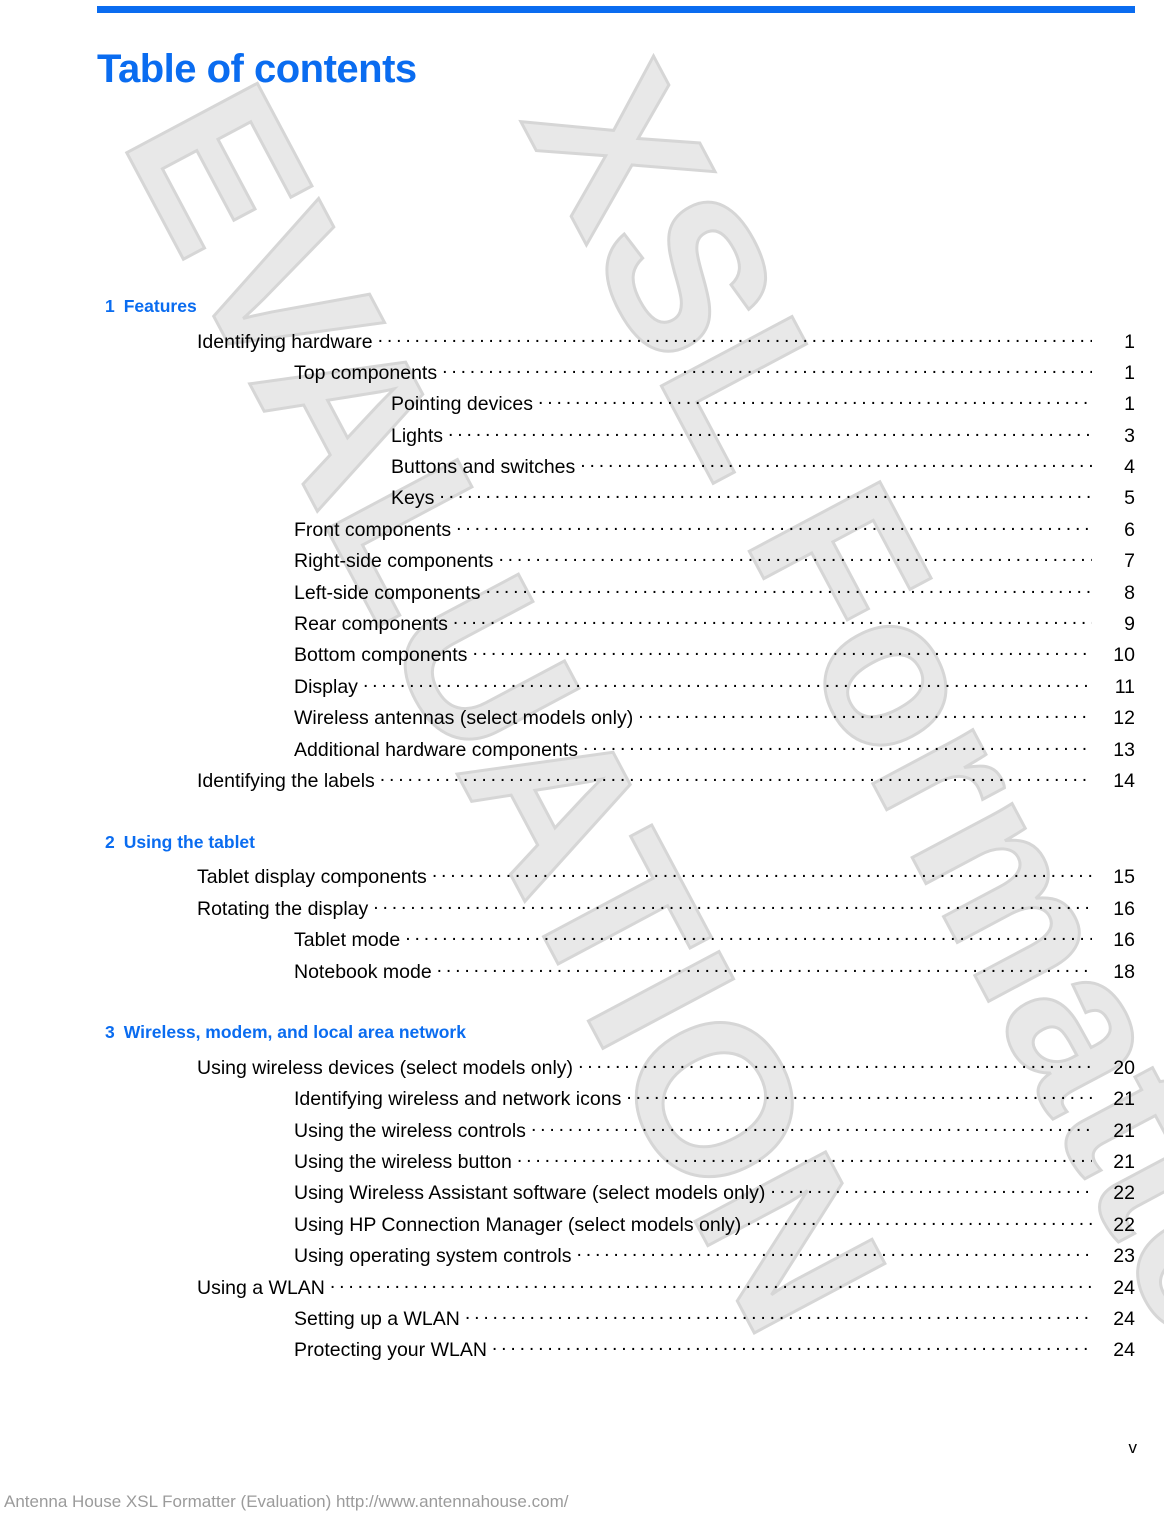 This screenshot has width=1164, height=1524. I want to click on toc-entry: Display 11, so click(582, 688).